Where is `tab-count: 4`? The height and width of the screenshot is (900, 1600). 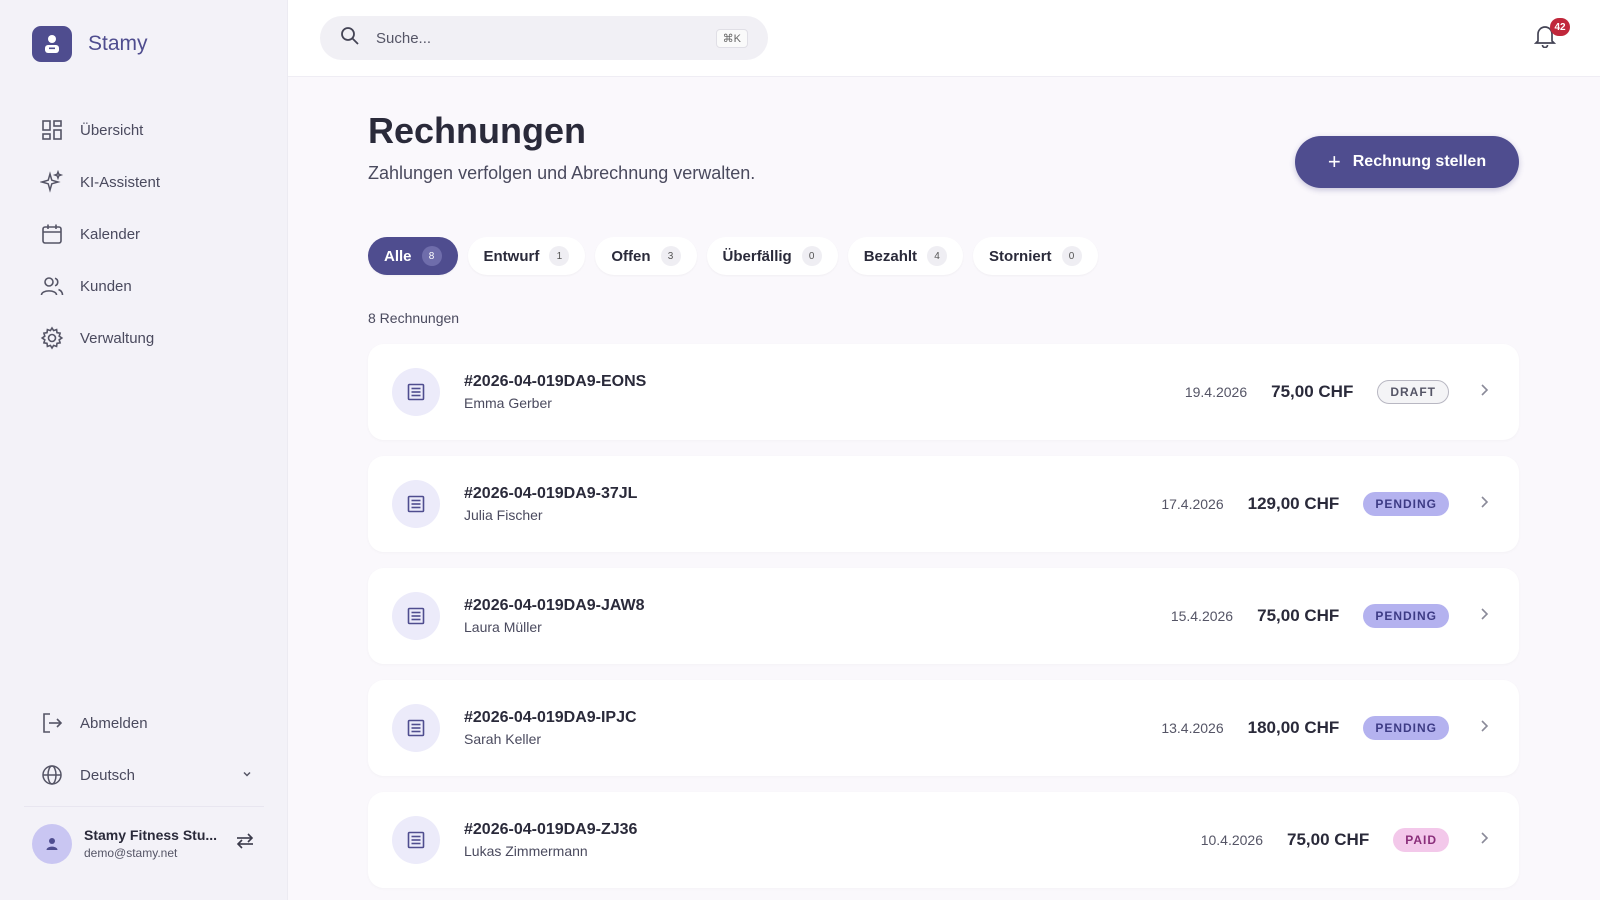 tab-count: 4 is located at coordinates (937, 256).